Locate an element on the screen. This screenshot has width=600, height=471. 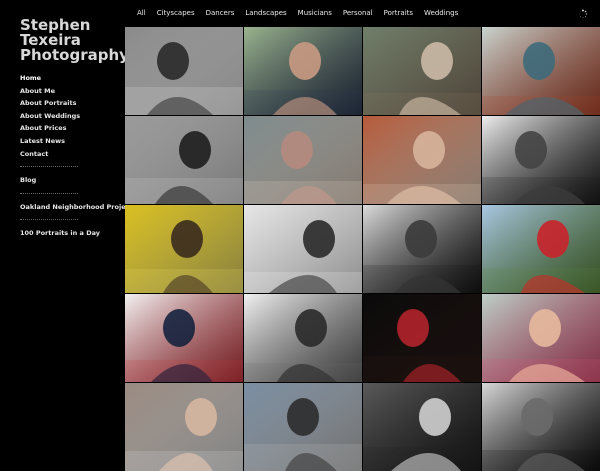
sidebar-item-blog: Blog is located at coordinates (70, 180).